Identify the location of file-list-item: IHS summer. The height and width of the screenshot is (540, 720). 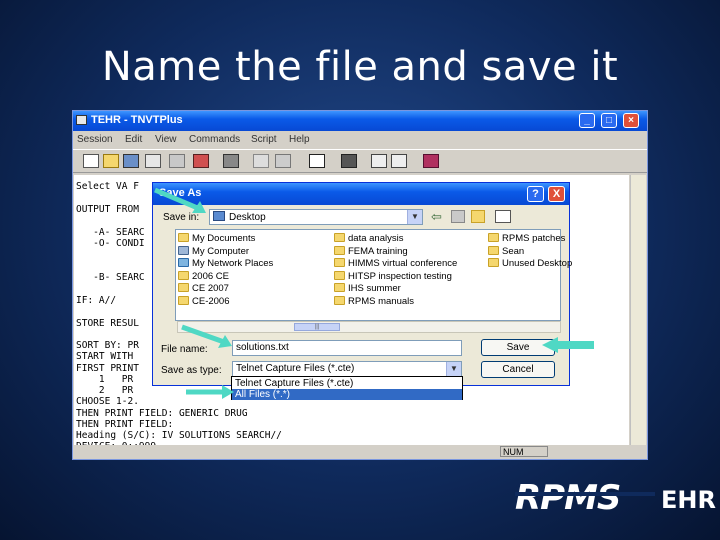
(367, 288).